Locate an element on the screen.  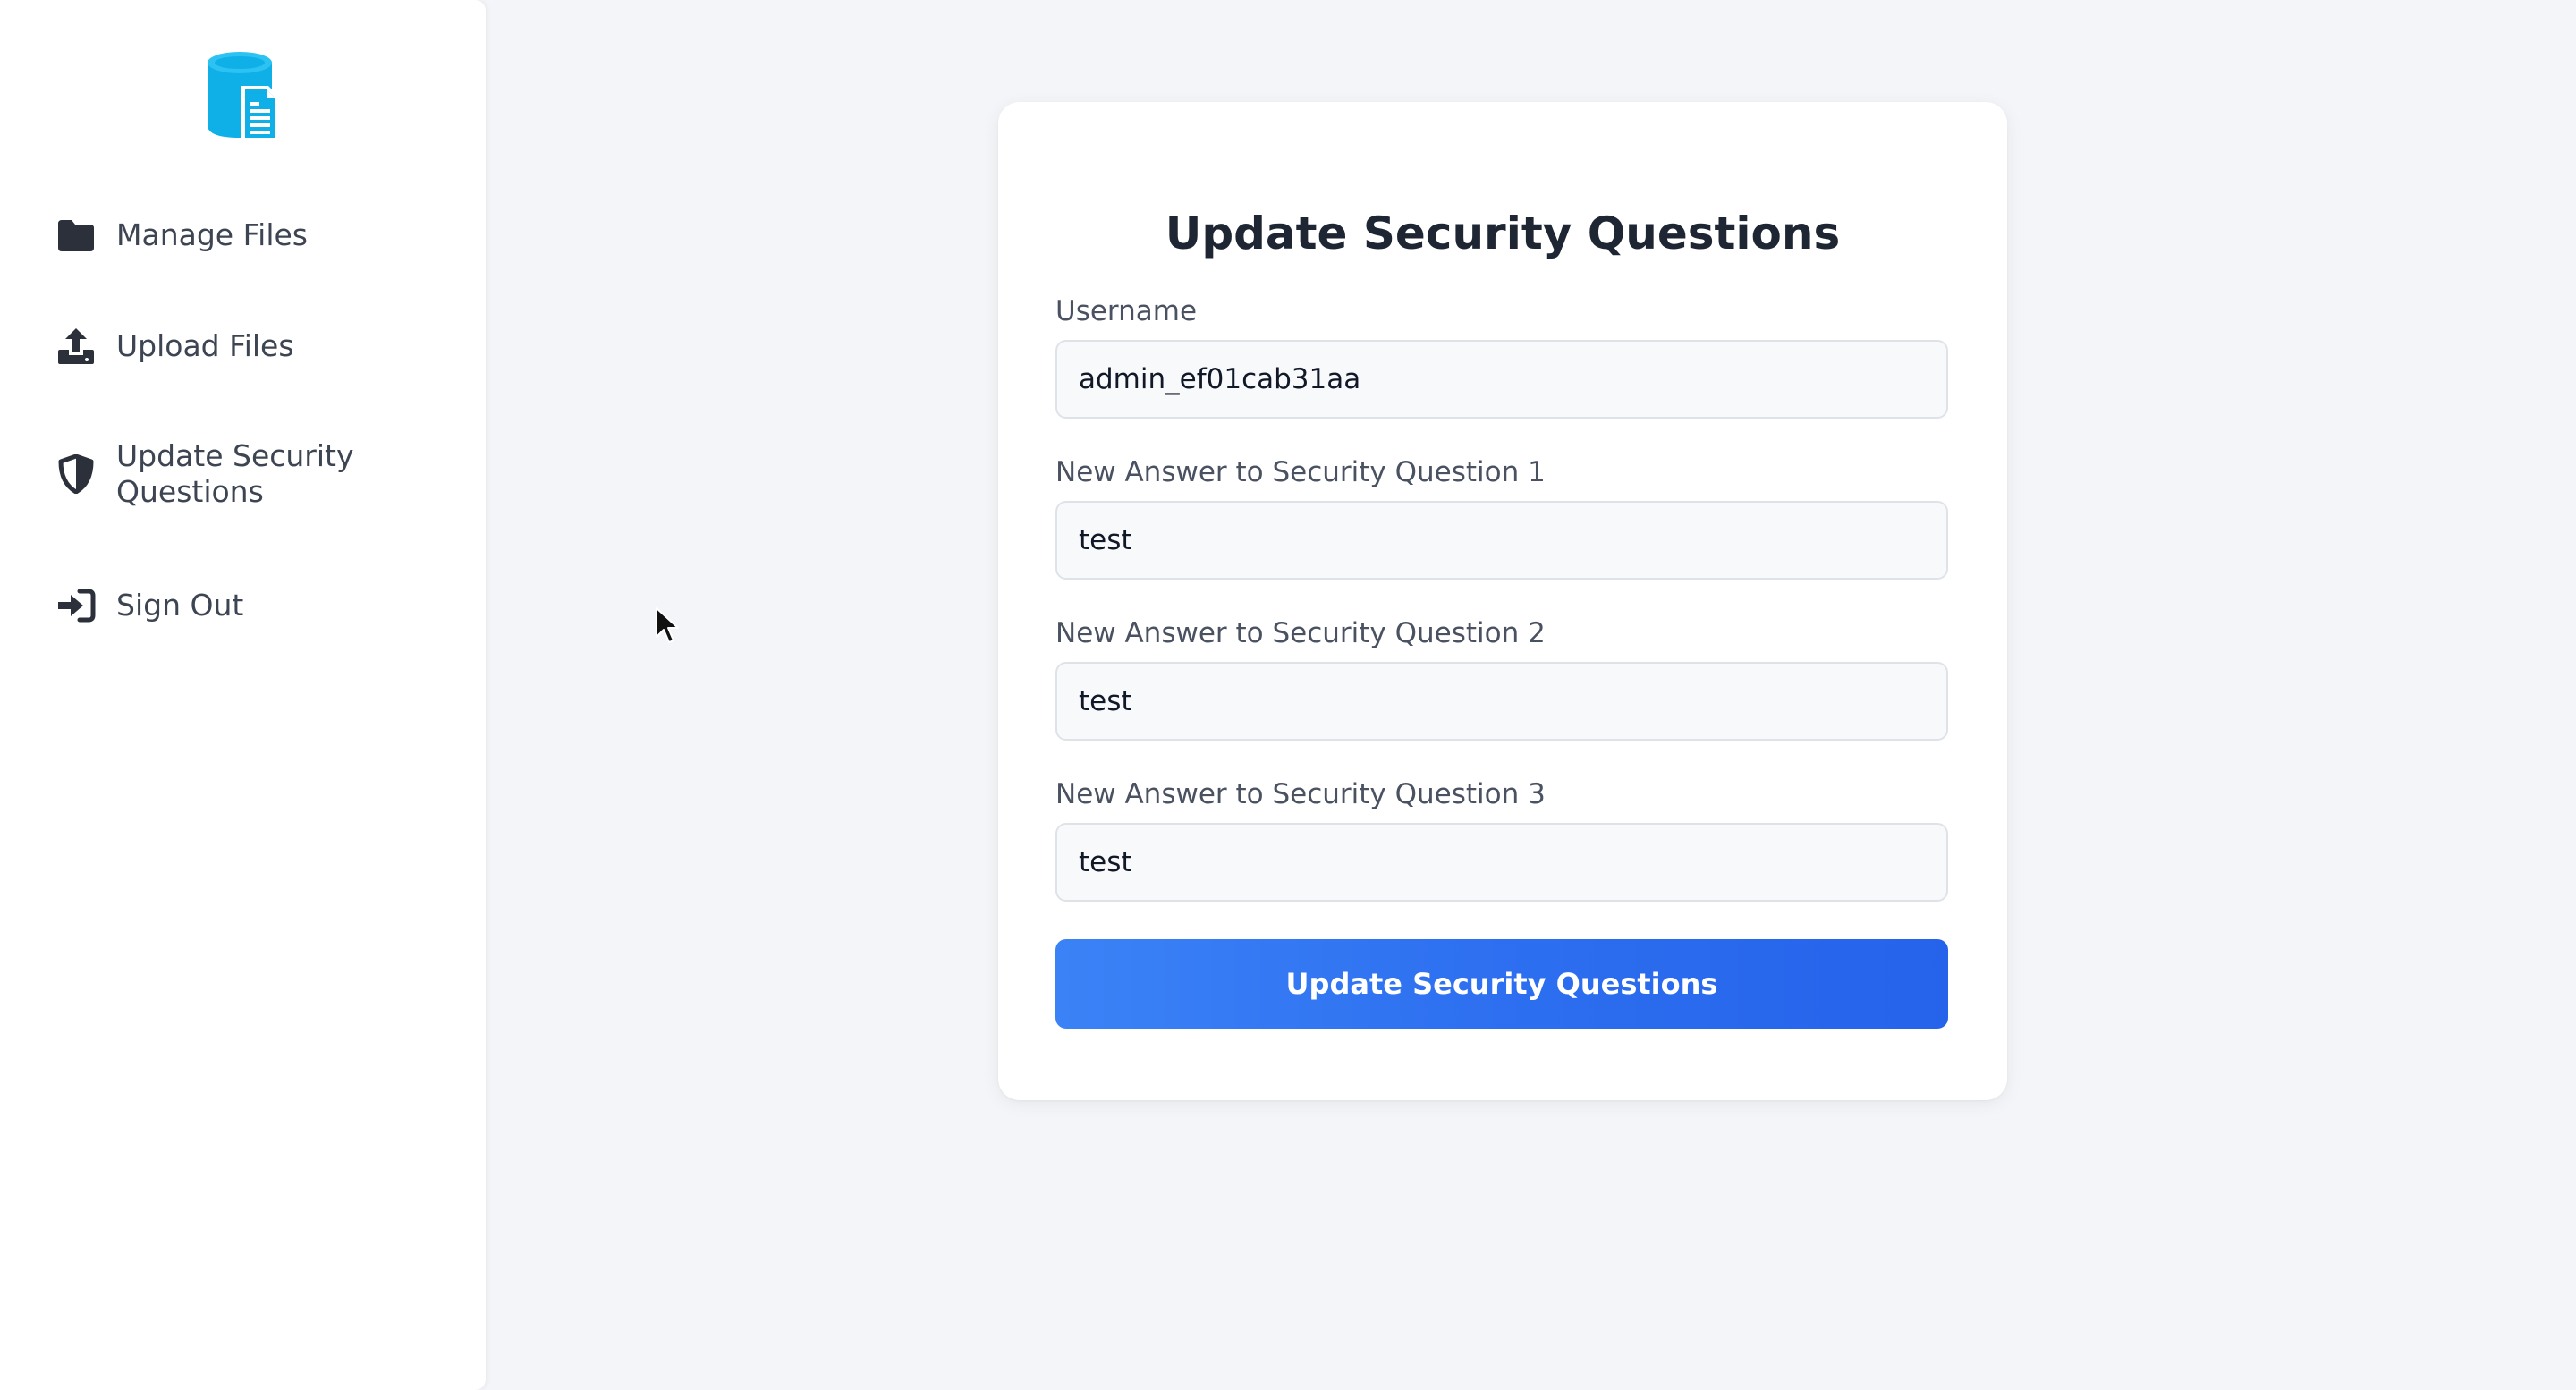
username-label: Username is located at coordinates (1126, 311).